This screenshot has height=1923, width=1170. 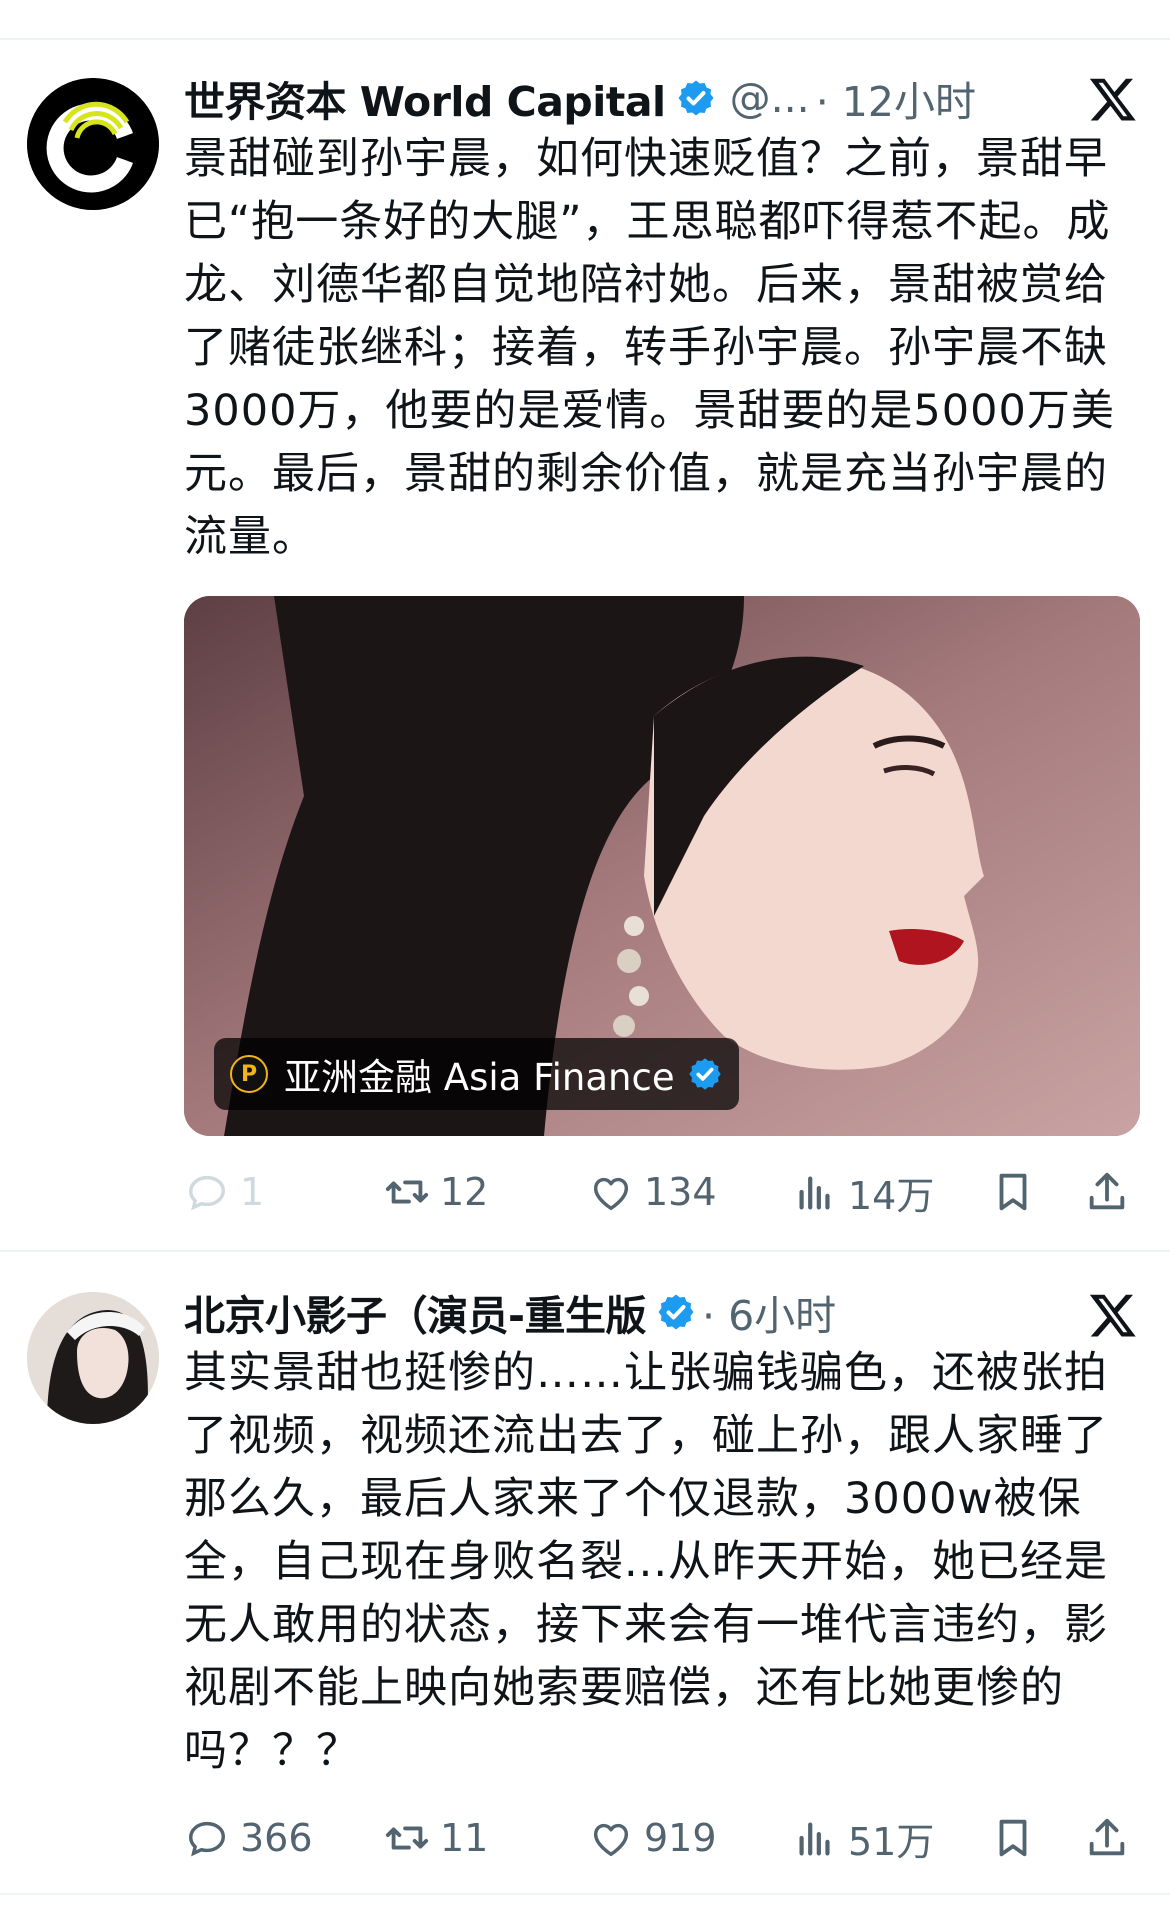 I want to click on world-capital-logo-icon, so click(x=93, y=144).